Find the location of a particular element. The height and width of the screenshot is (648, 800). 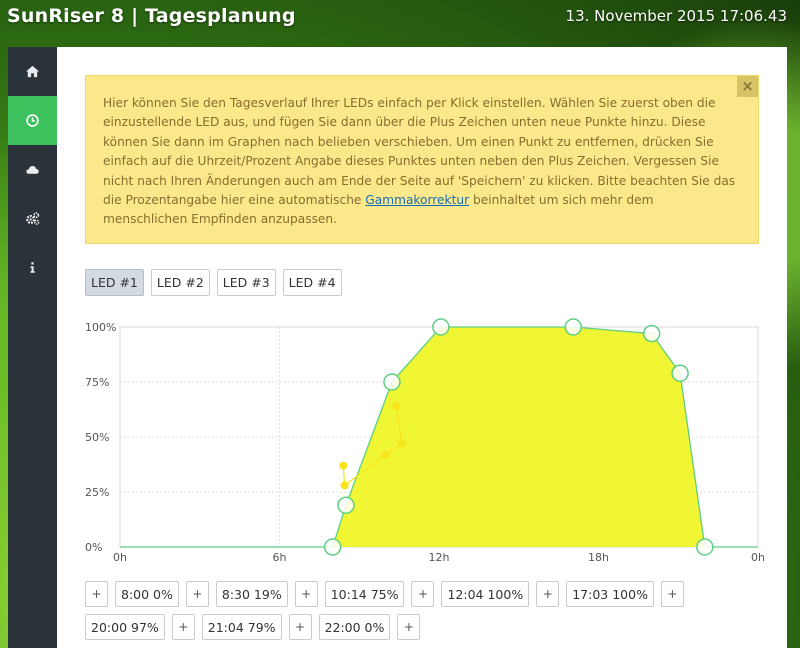

close-button: × is located at coordinates (747, 86).